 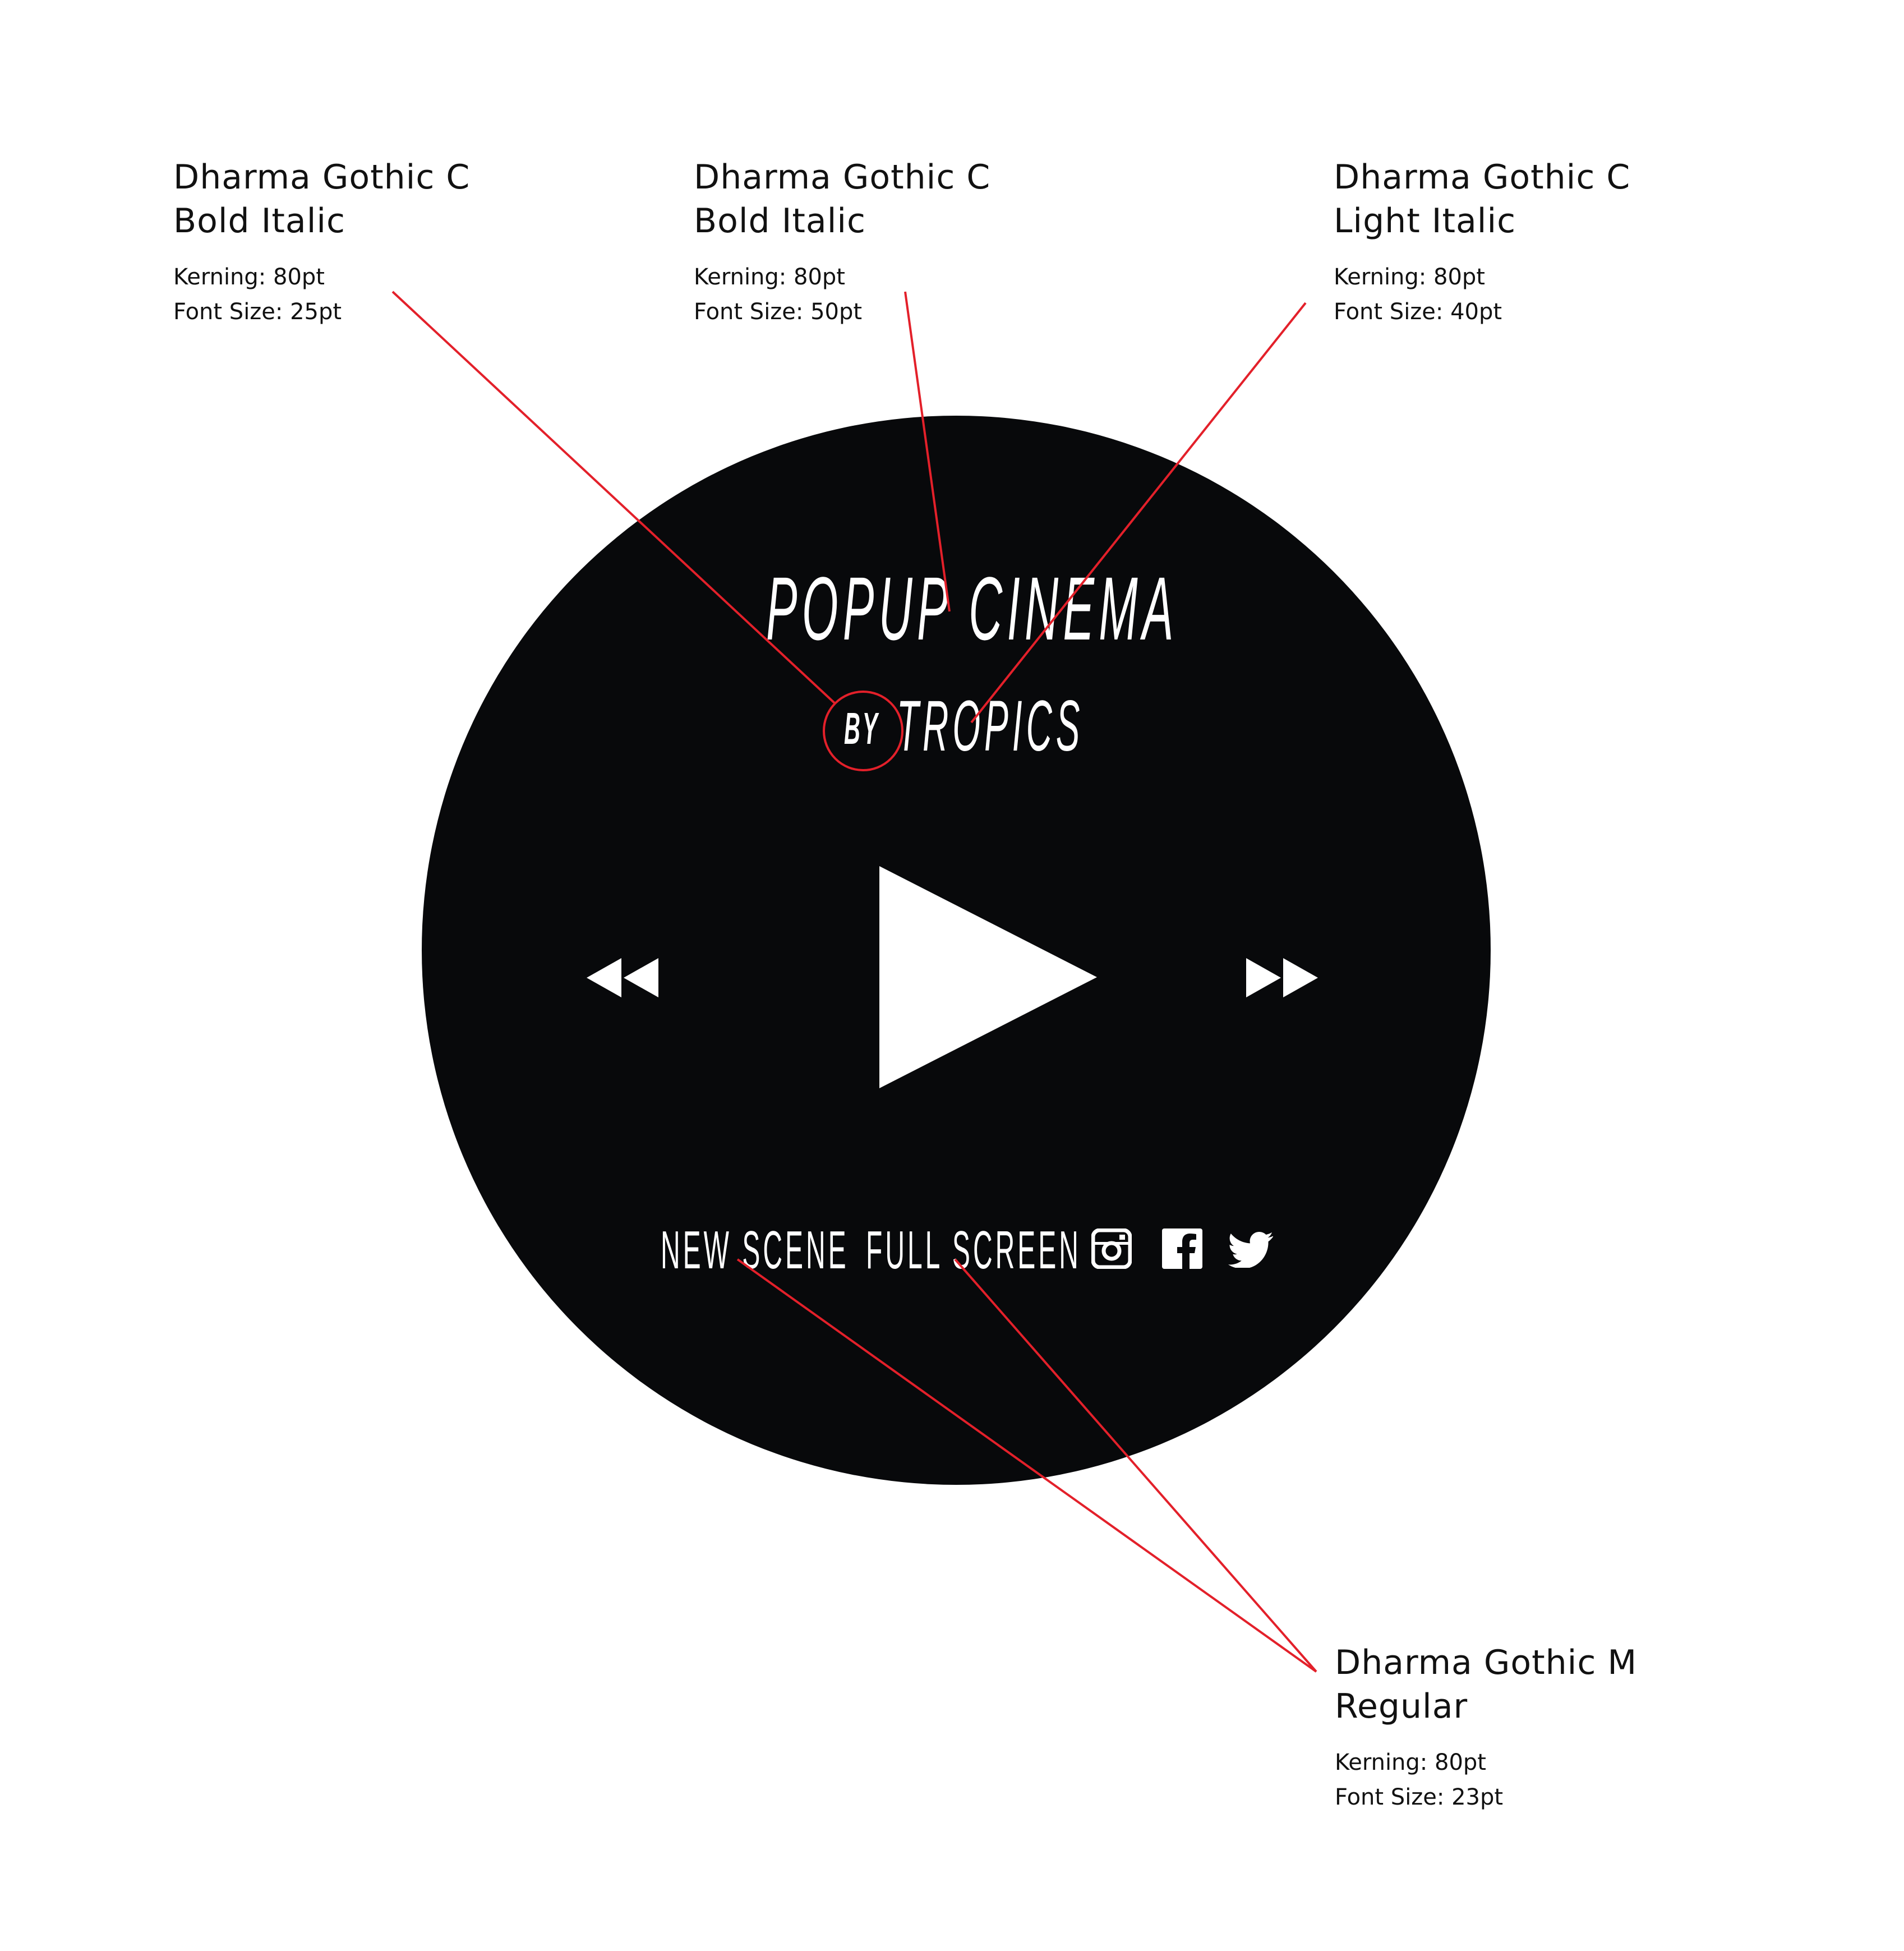 What do you see at coordinates (257, 312) in the screenshot?
I see `annotation-font-size: Font Size: 25pt` at bounding box center [257, 312].